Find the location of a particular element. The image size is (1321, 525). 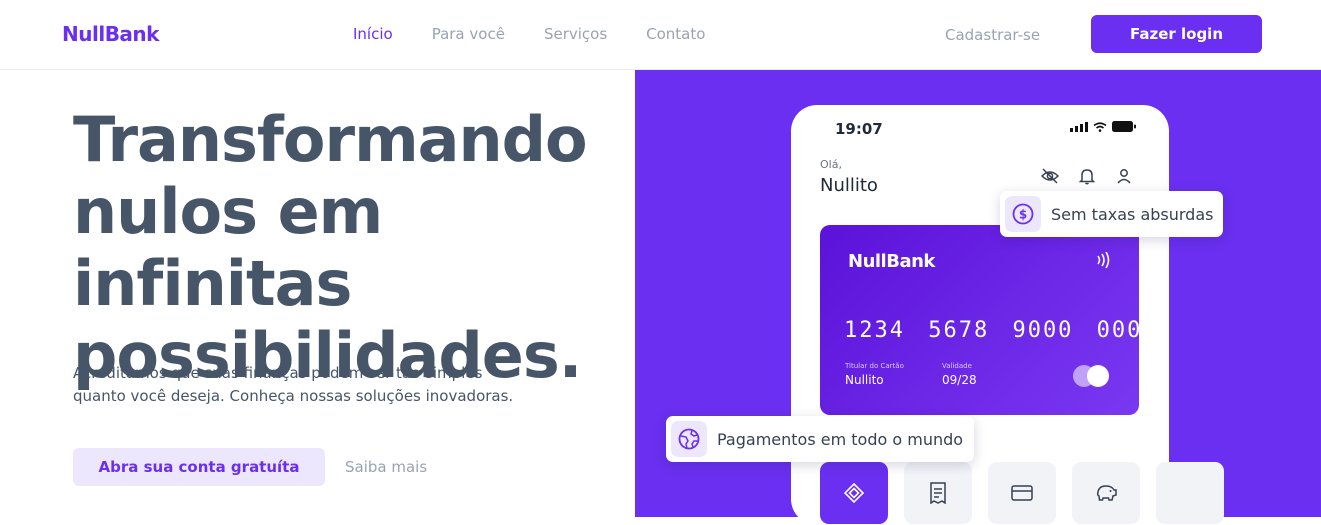

quick-action-more is located at coordinates (1190, 493).